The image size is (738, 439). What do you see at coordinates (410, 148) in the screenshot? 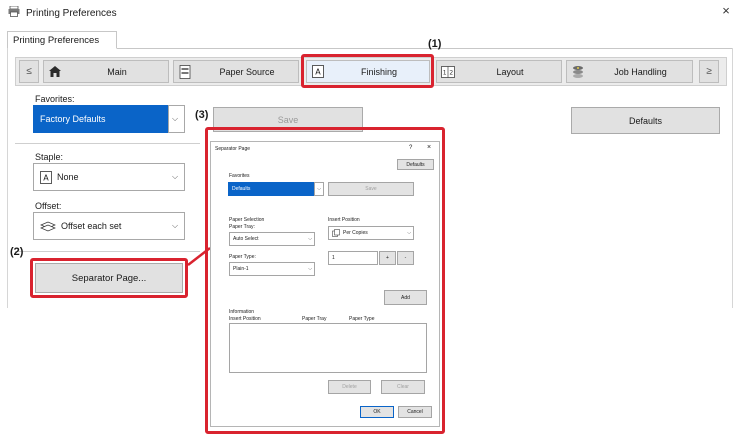
I see `help-icon: ?` at bounding box center [410, 148].